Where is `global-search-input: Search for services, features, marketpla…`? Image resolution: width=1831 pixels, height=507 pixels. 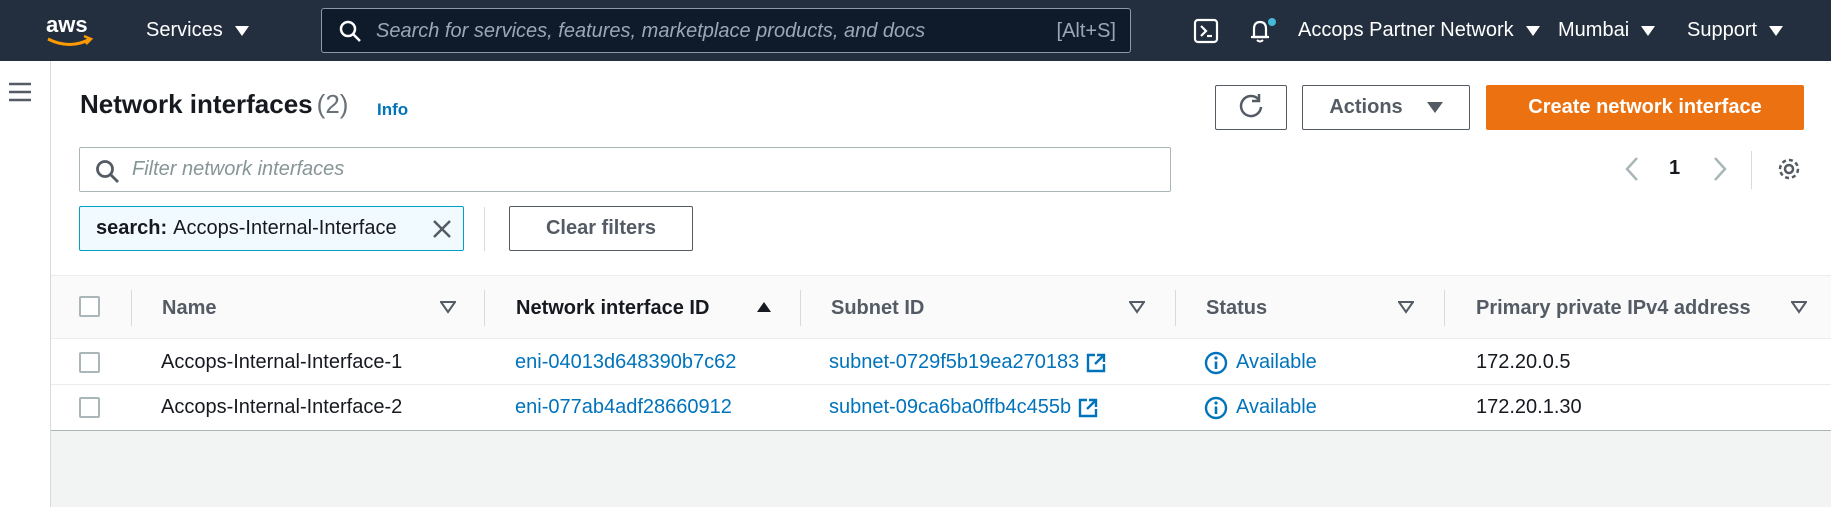 global-search-input: Search for services, features, marketpla… is located at coordinates (726, 30).